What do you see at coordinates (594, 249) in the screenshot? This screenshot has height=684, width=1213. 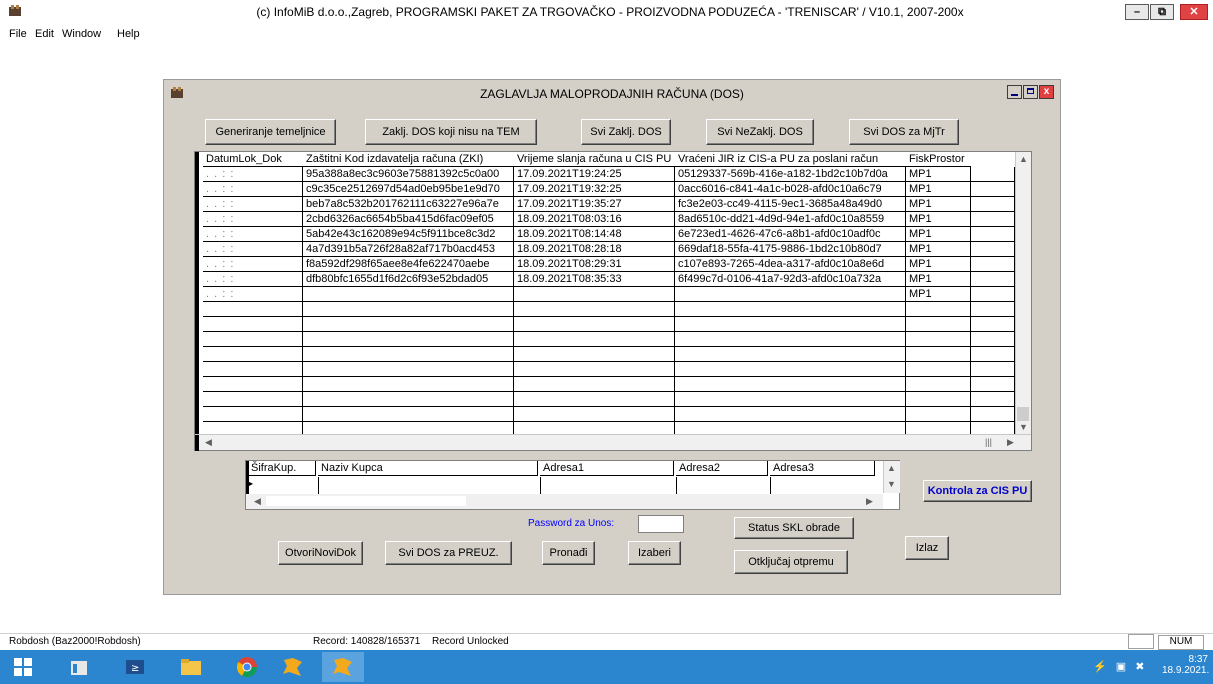 I see `table-cell: 18.09.2021T08:28:18` at bounding box center [594, 249].